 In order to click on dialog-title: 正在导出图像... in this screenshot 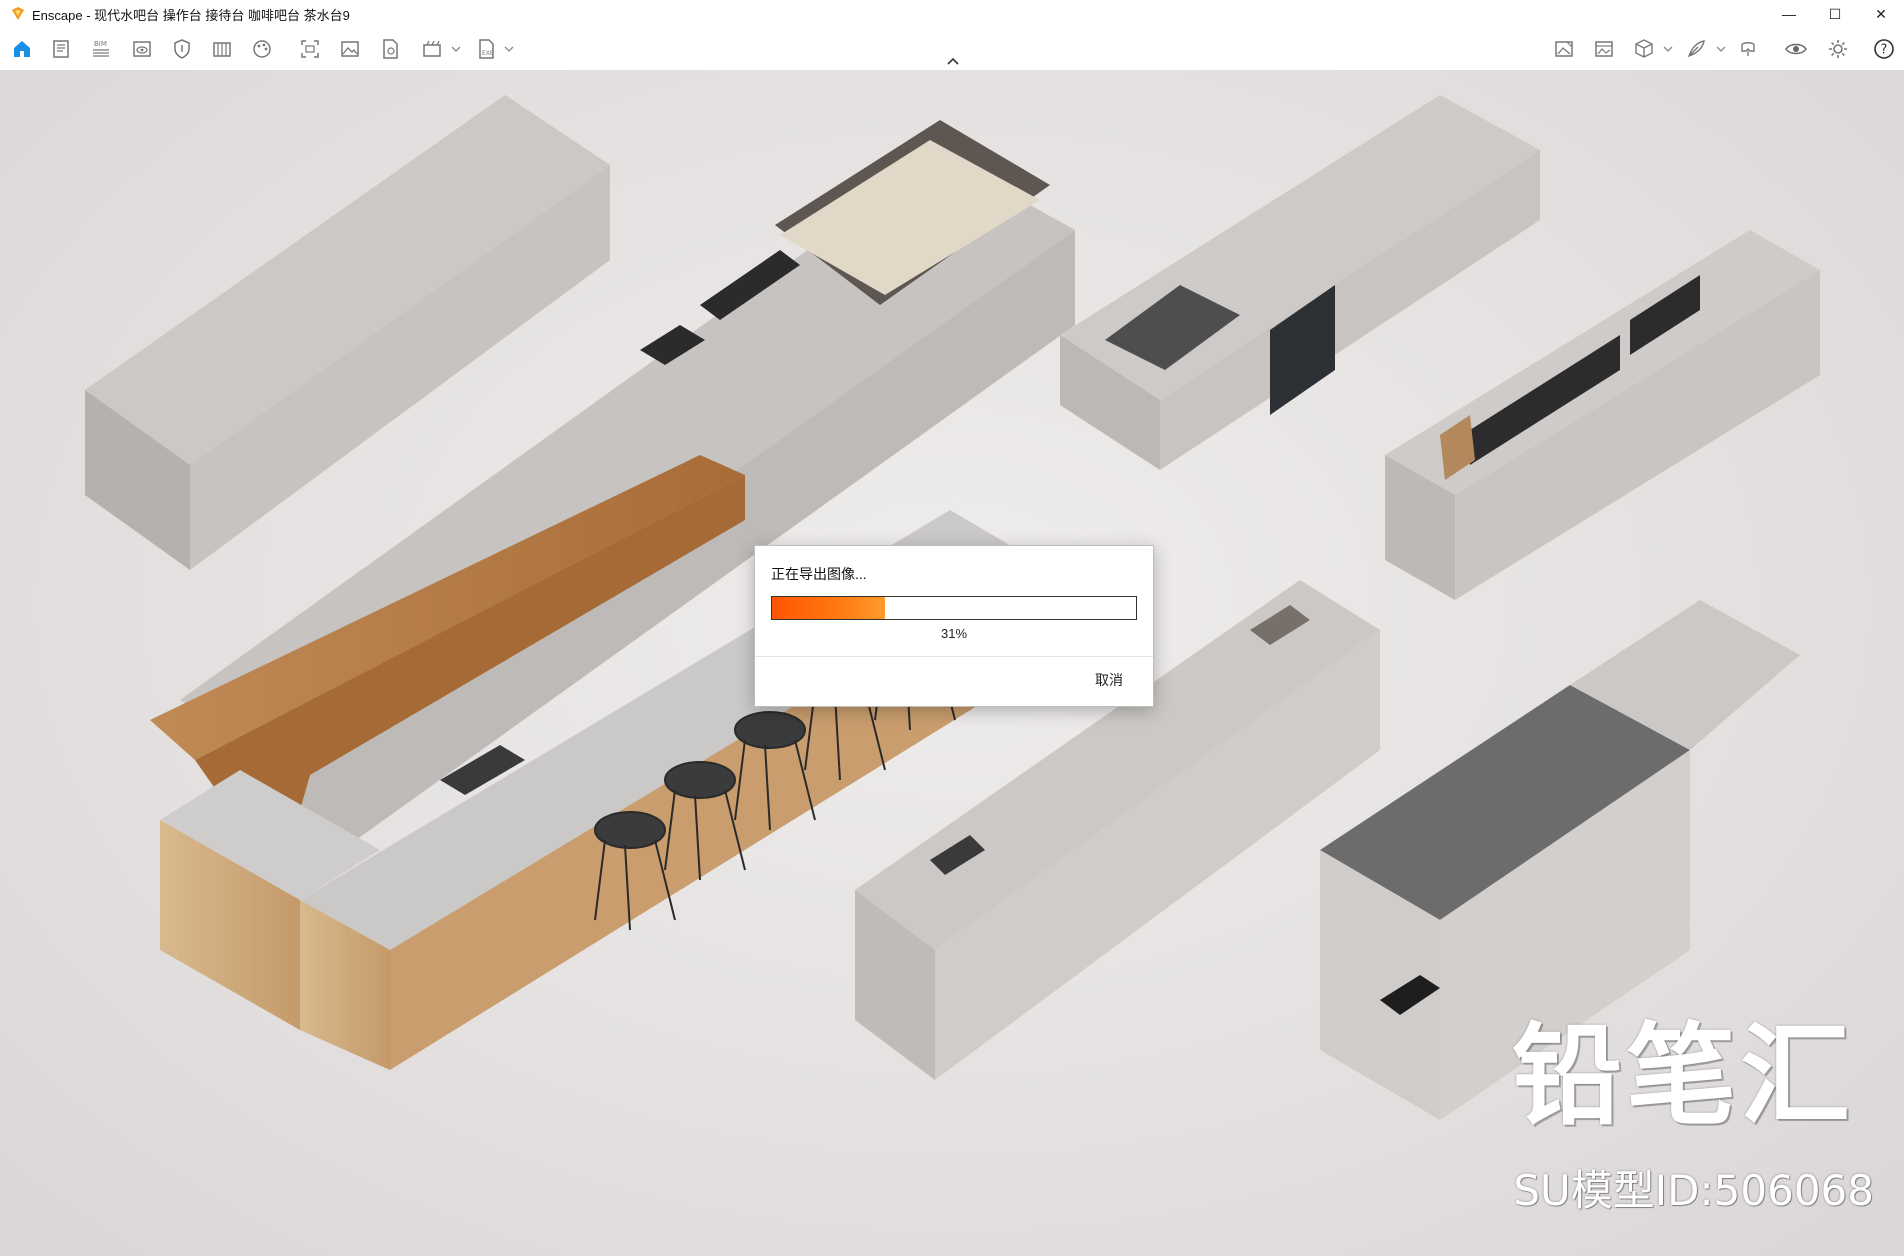, I will do `click(819, 574)`.